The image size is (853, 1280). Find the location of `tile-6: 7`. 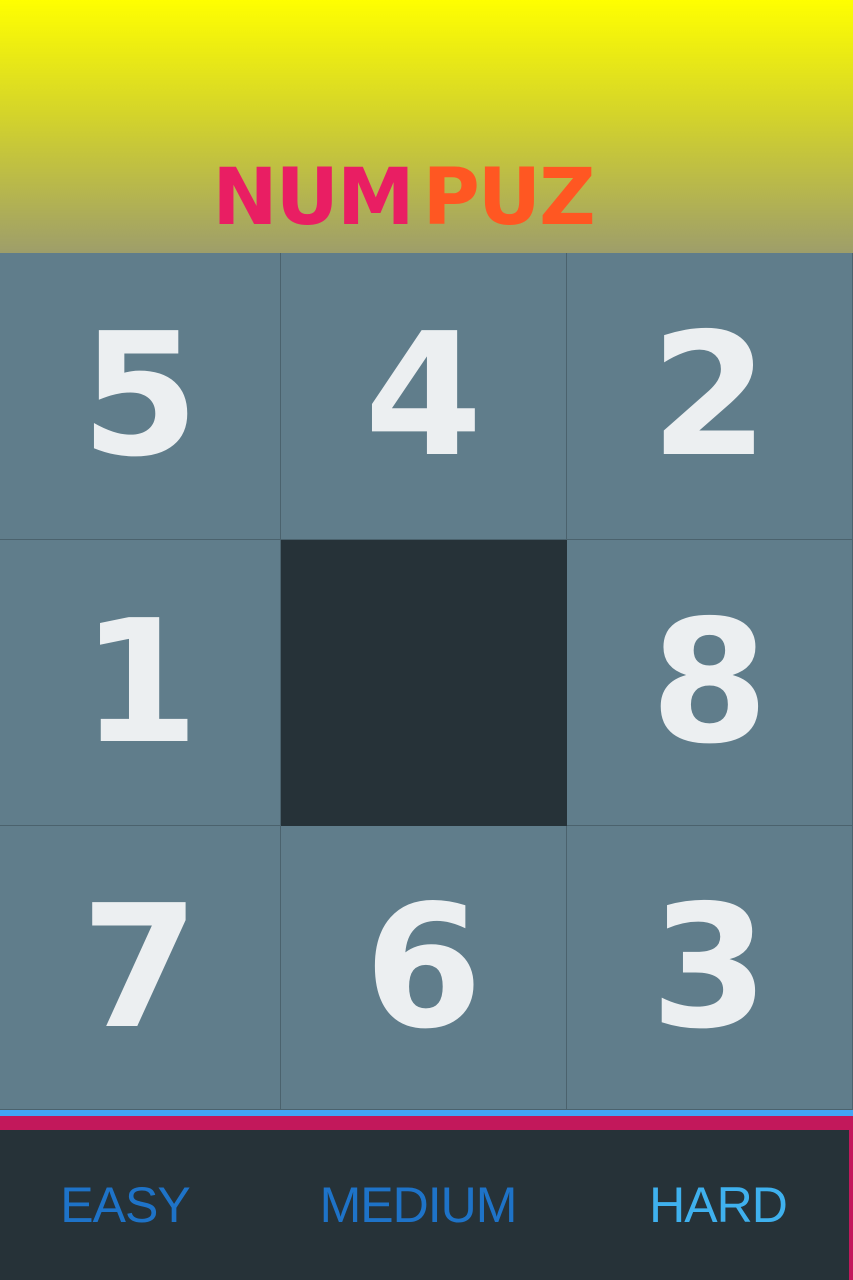

tile-6: 7 is located at coordinates (140, 968).